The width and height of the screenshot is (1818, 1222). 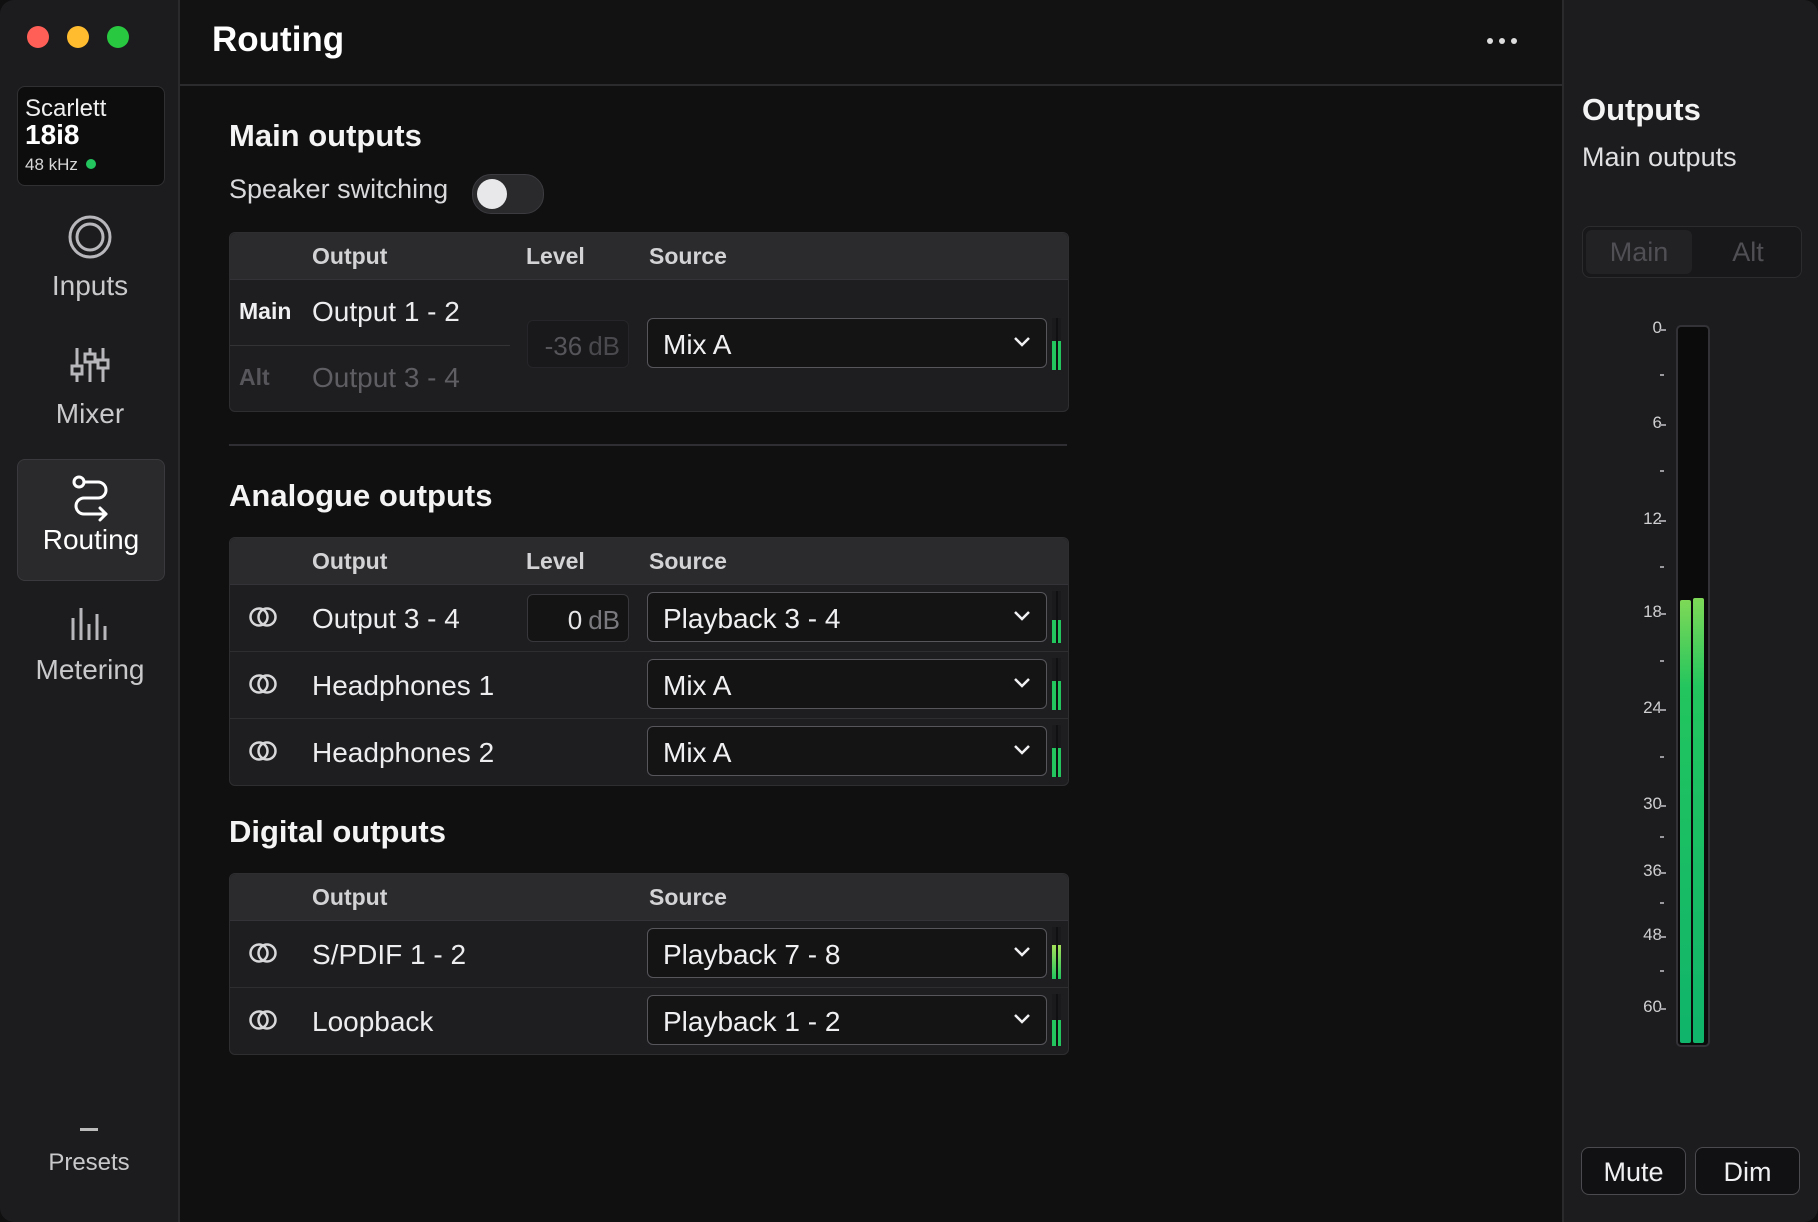 I want to click on source-select: Playback 1 - 2, so click(x=847, y=1020).